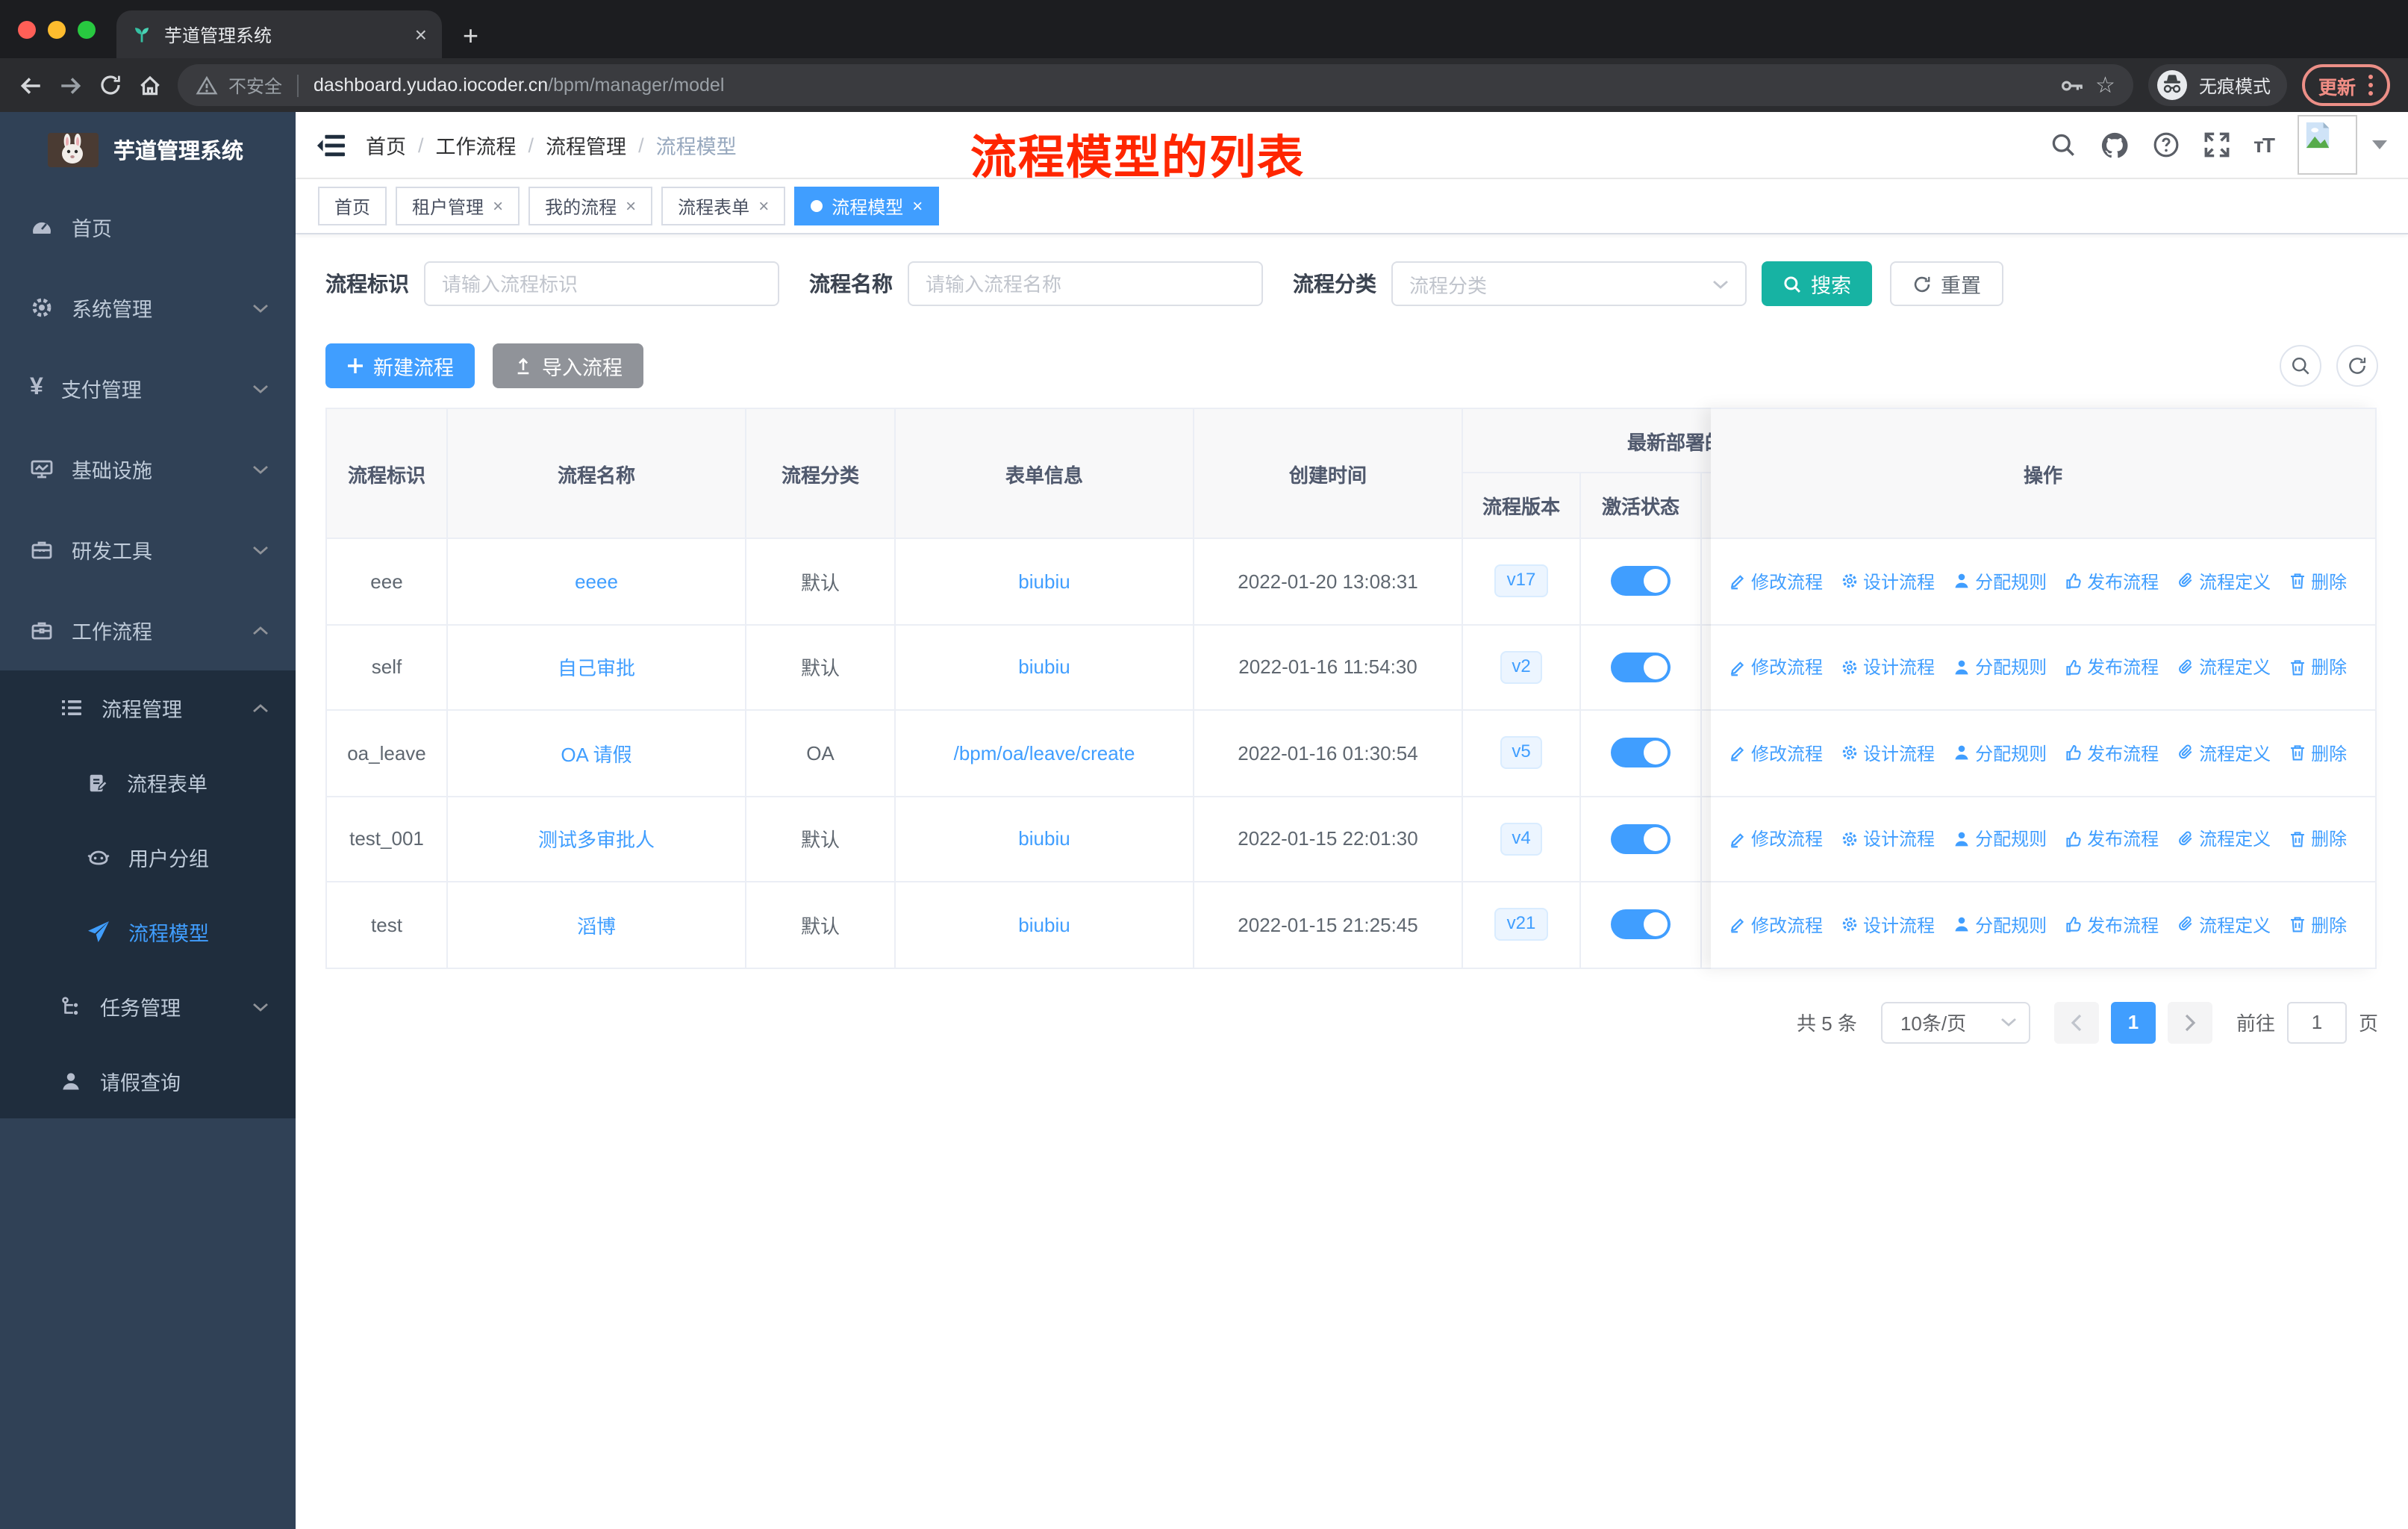 The width and height of the screenshot is (2408, 1529). Describe the element at coordinates (330, 145) in the screenshot. I see `hamburger-collapse-icon` at that location.